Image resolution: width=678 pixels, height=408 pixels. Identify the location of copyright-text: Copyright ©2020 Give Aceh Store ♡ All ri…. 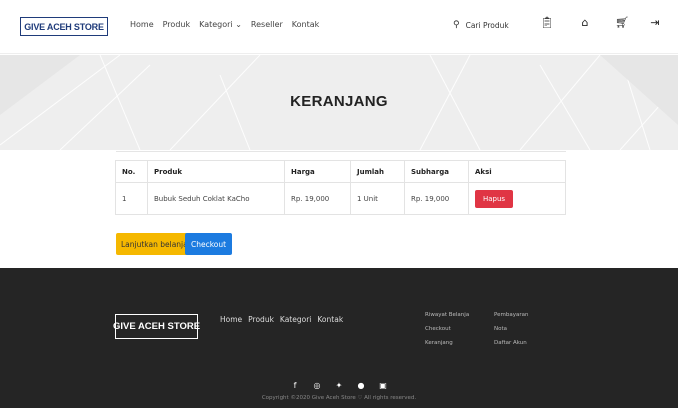
(339, 398).